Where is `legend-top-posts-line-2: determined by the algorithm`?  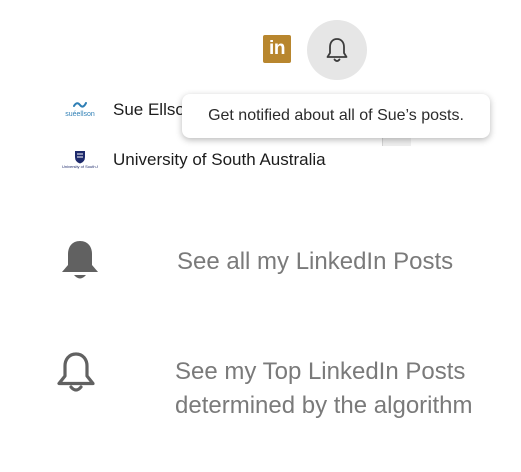 legend-top-posts-line-2: determined by the algorithm is located at coordinates (324, 405).